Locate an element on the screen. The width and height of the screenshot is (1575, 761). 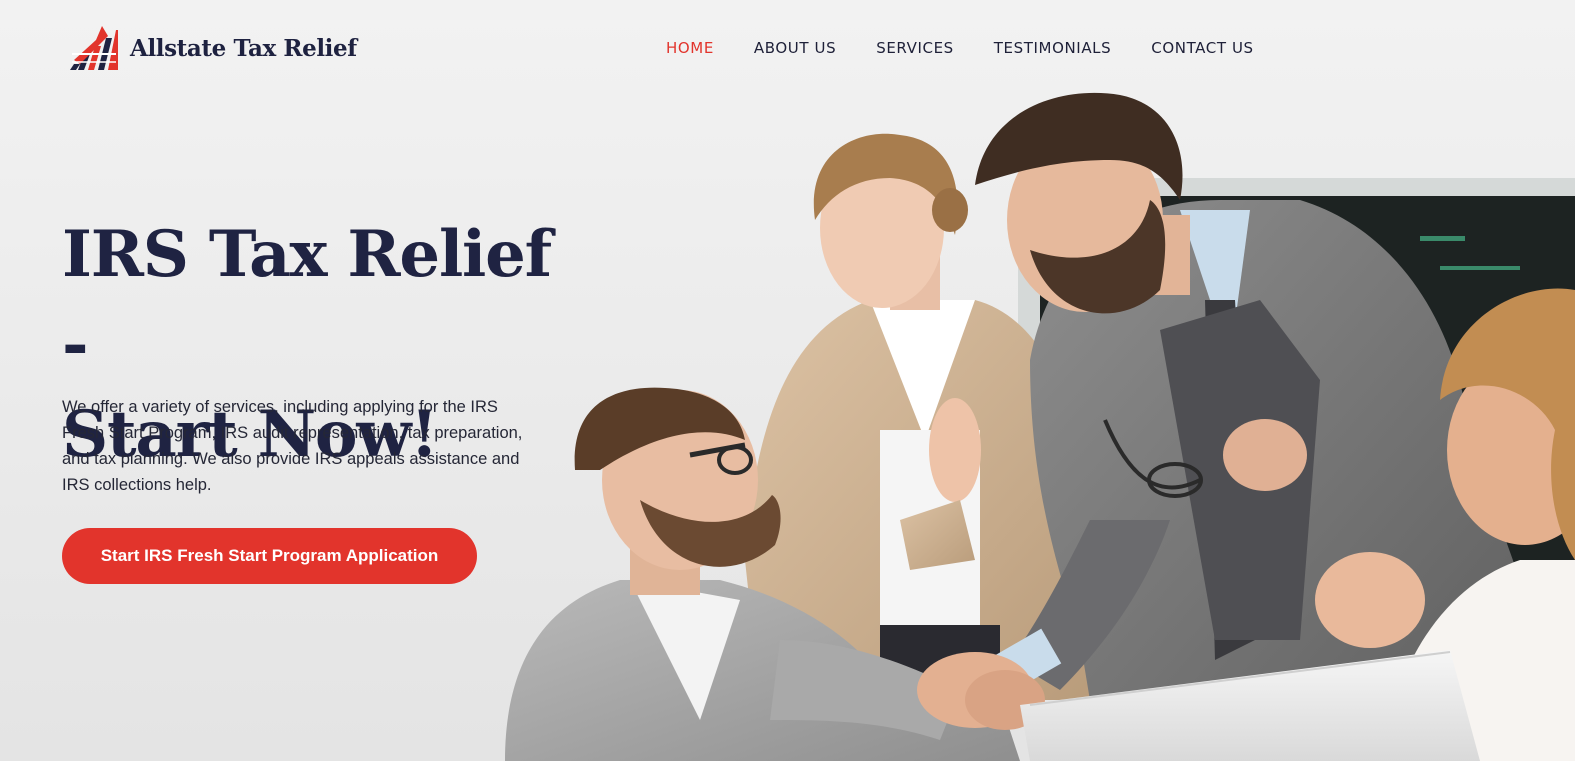
nav-item-home: HOME is located at coordinates (690, 48).